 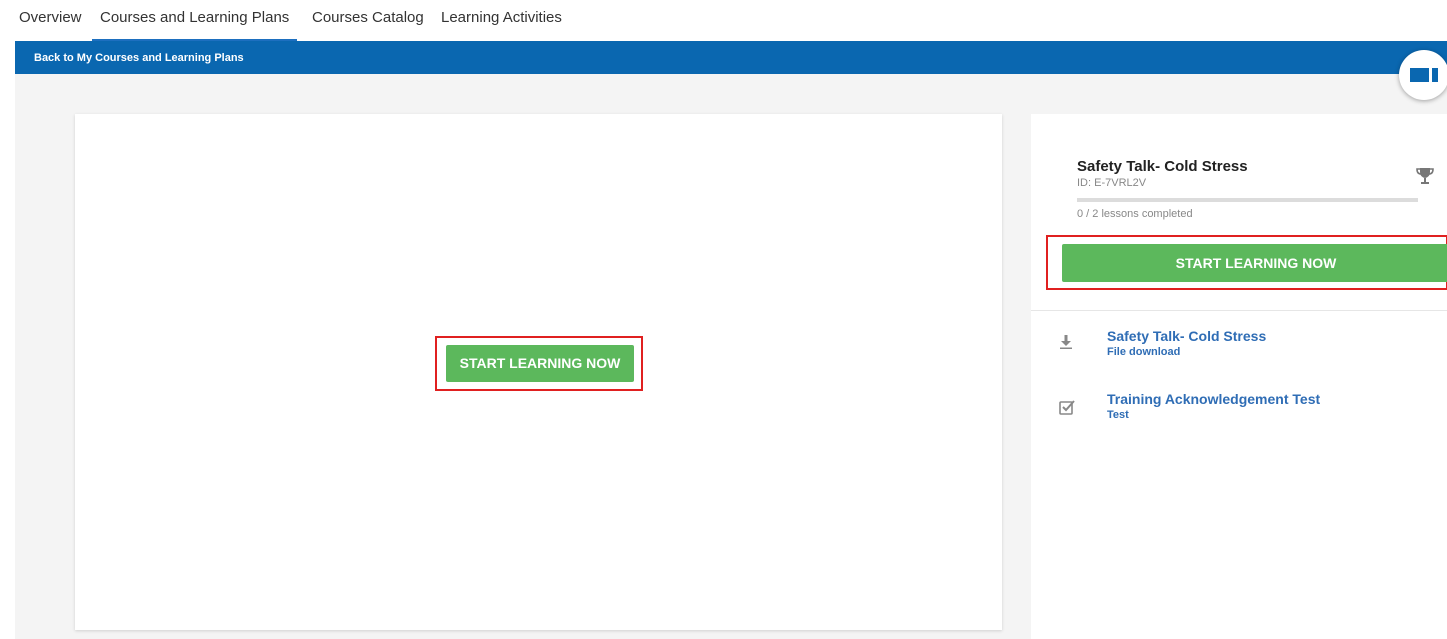 What do you see at coordinates (194, 25) in the screenshot?
I see `tab-courses-and-learning-plans: Courses and Learning Plans` at bounding box center [194, 25].